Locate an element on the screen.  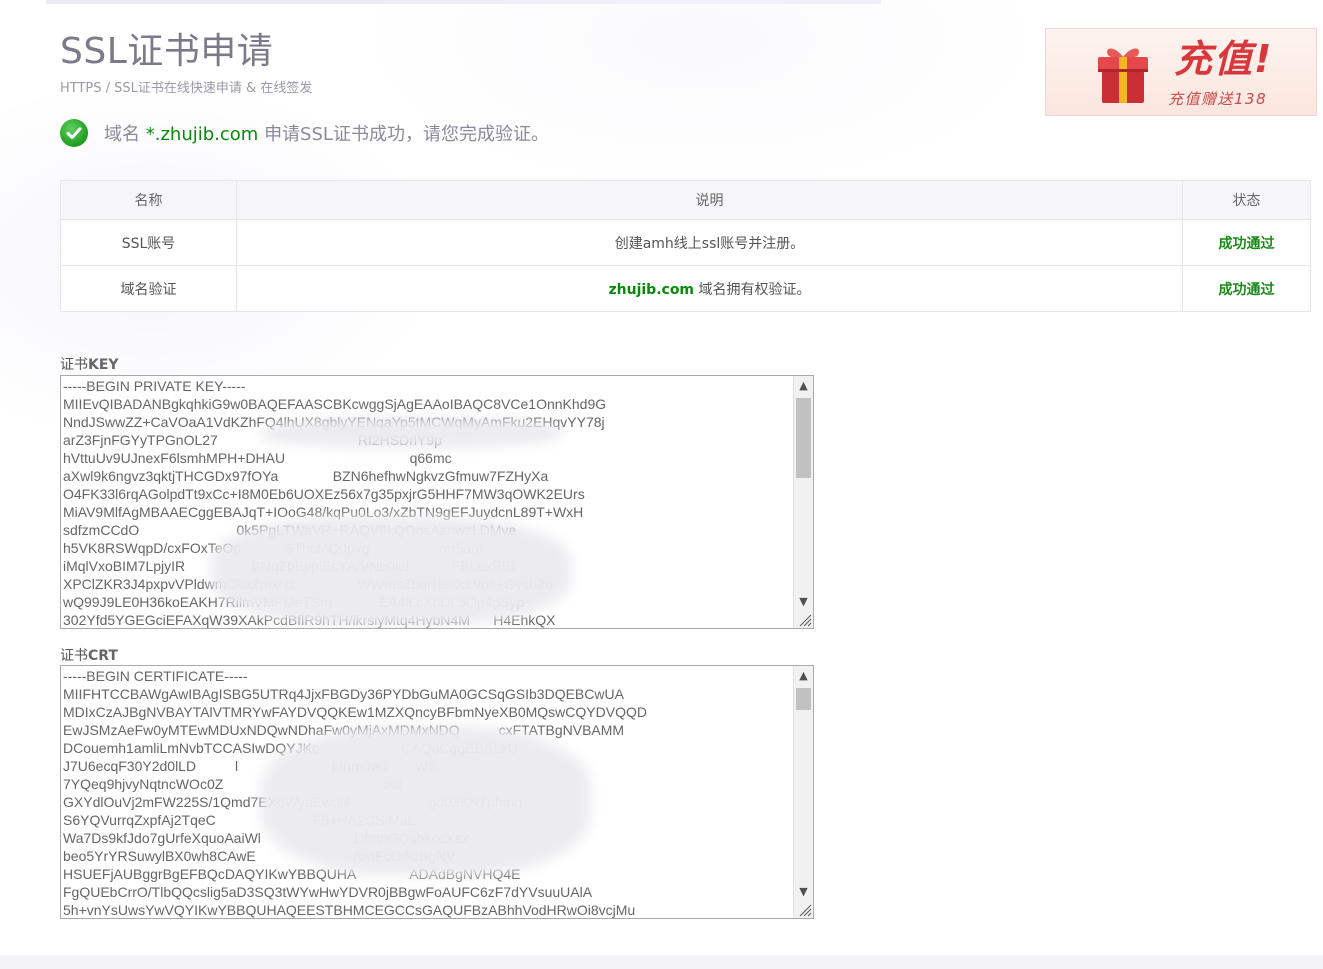
cert-crt-label-prefix: 证书 is located at coordinates (74, 656).